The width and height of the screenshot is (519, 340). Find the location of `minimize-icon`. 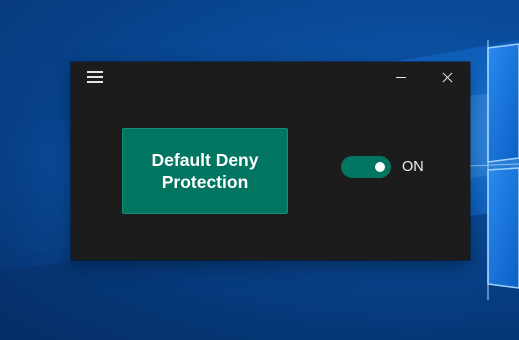

minimize-icon is located at coordinates (401, 77).